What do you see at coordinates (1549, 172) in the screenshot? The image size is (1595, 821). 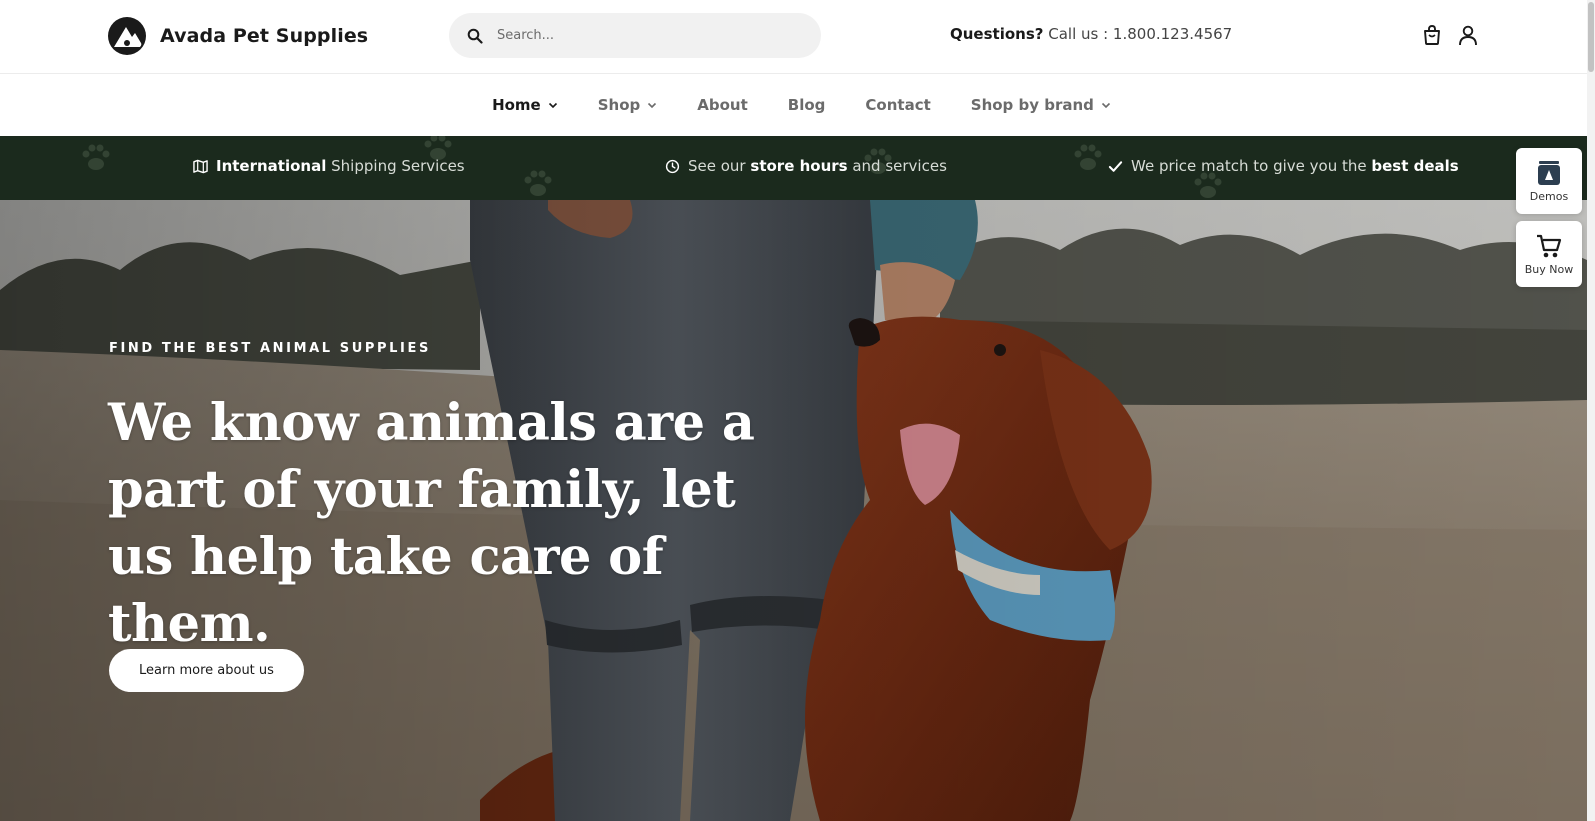 I see `demos-icon` at bounding box center [1549, 172].